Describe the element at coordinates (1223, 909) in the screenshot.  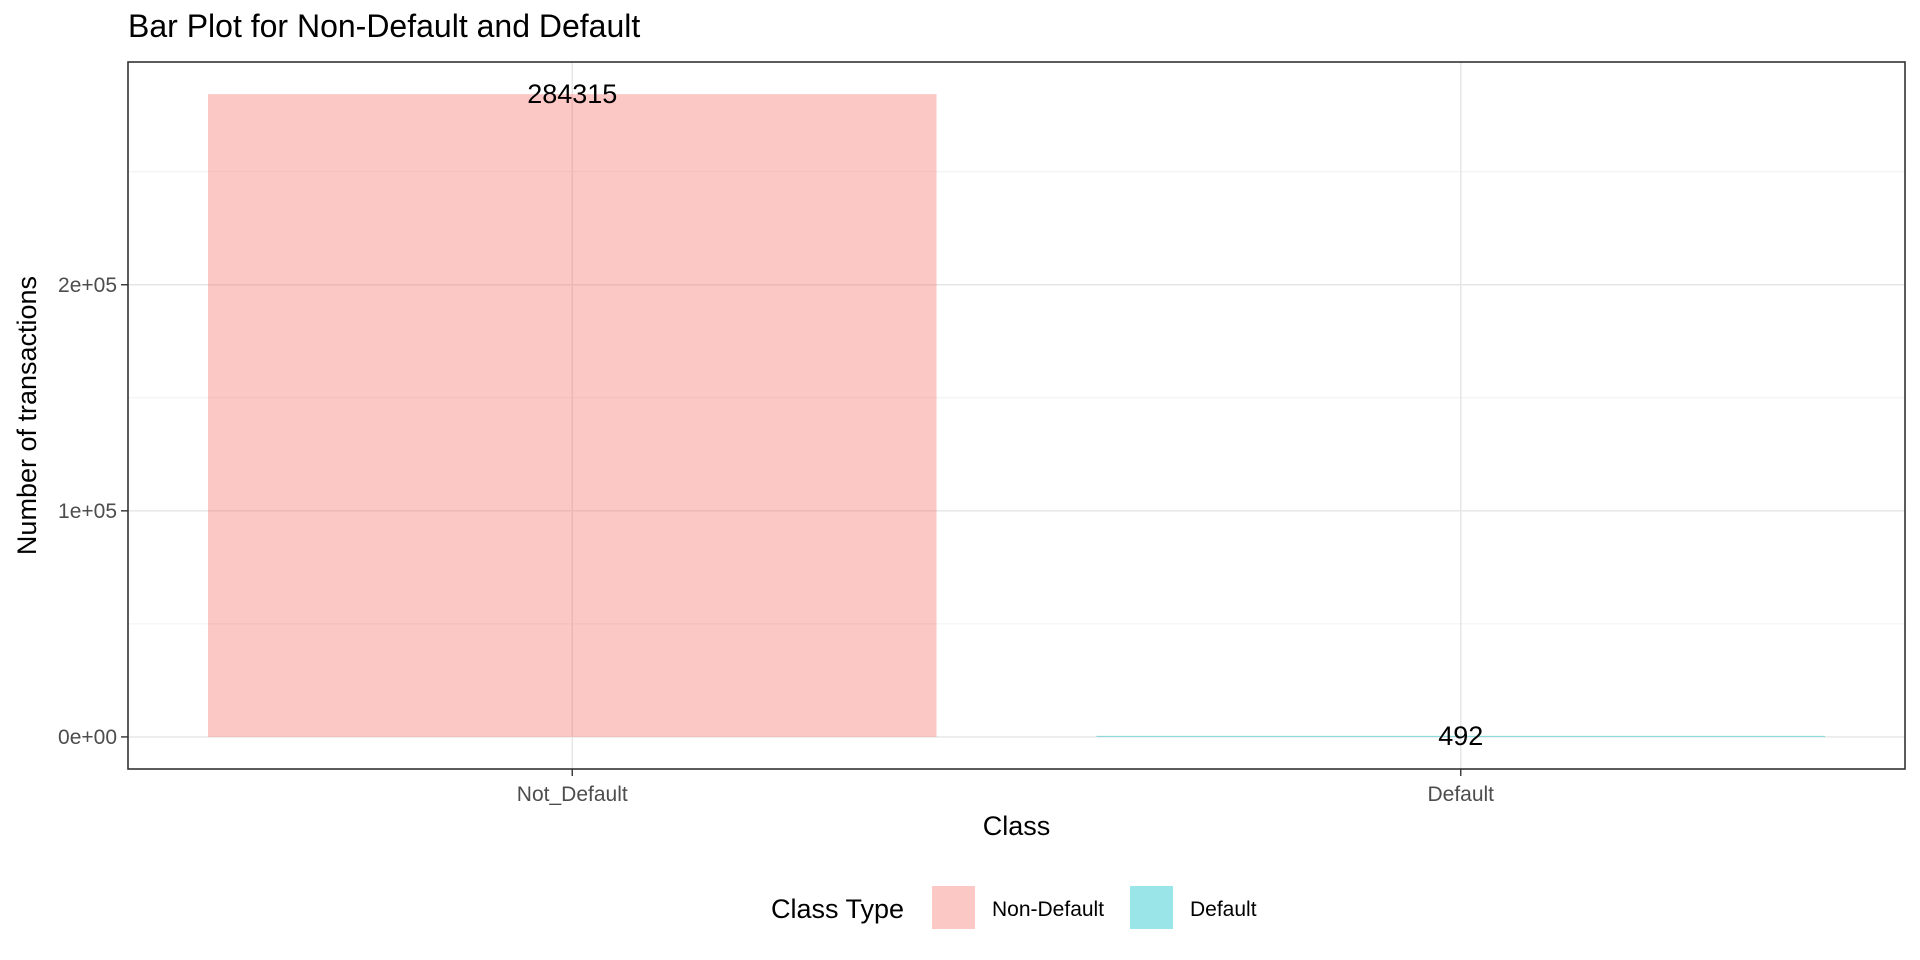
I see `legend-entry: Default` at that location.